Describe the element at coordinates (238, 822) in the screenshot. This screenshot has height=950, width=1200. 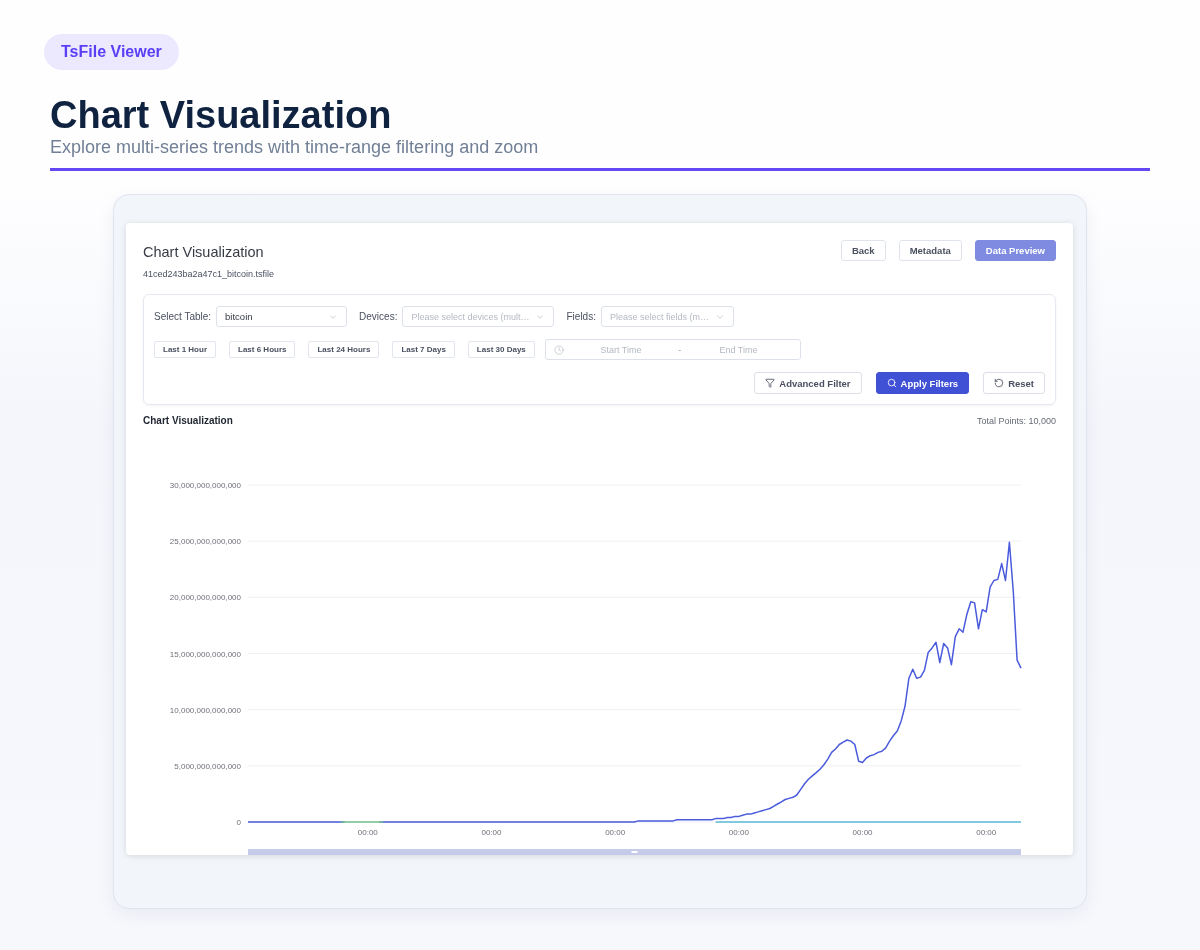
I see `y-axis-label: 0` at that location.